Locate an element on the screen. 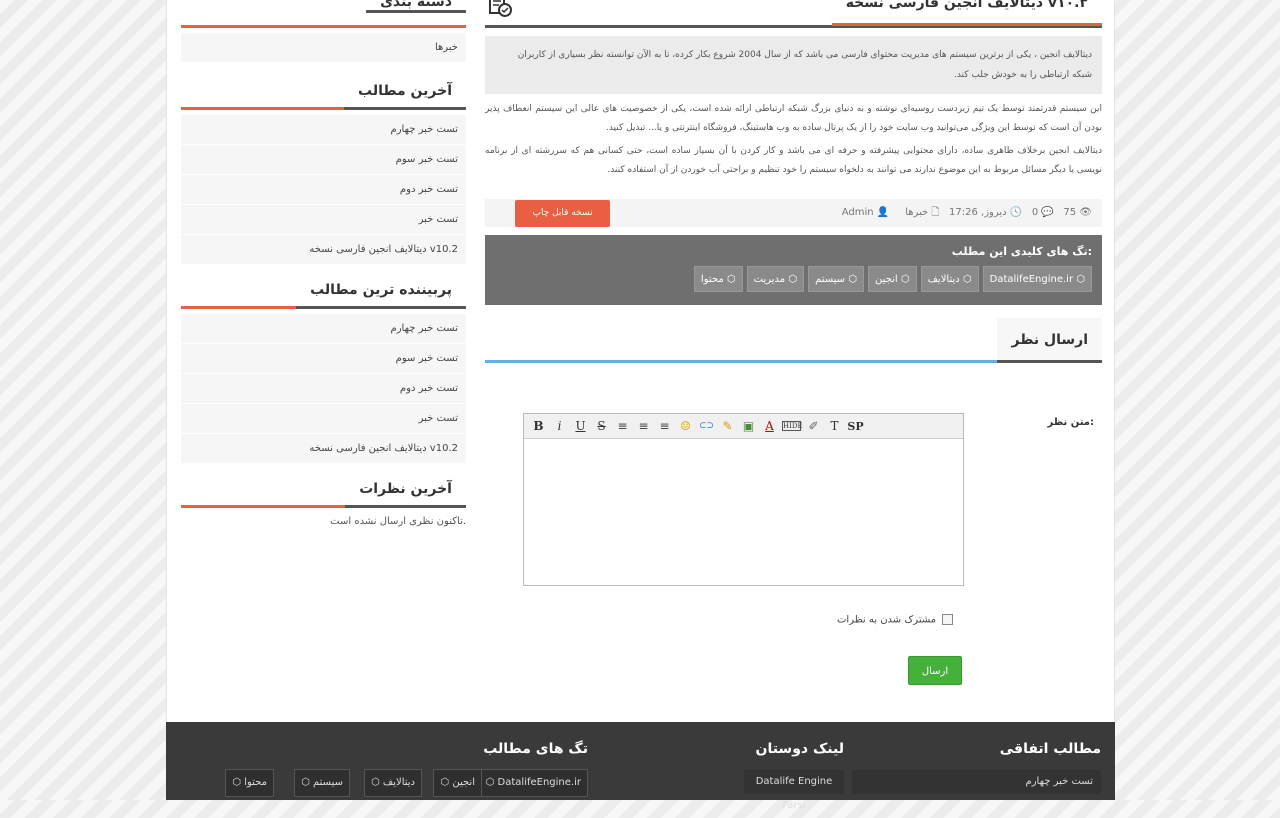 This screenshot has height=818, width=1280. align-right-button: ≡ is located at coordinates (664, 426).